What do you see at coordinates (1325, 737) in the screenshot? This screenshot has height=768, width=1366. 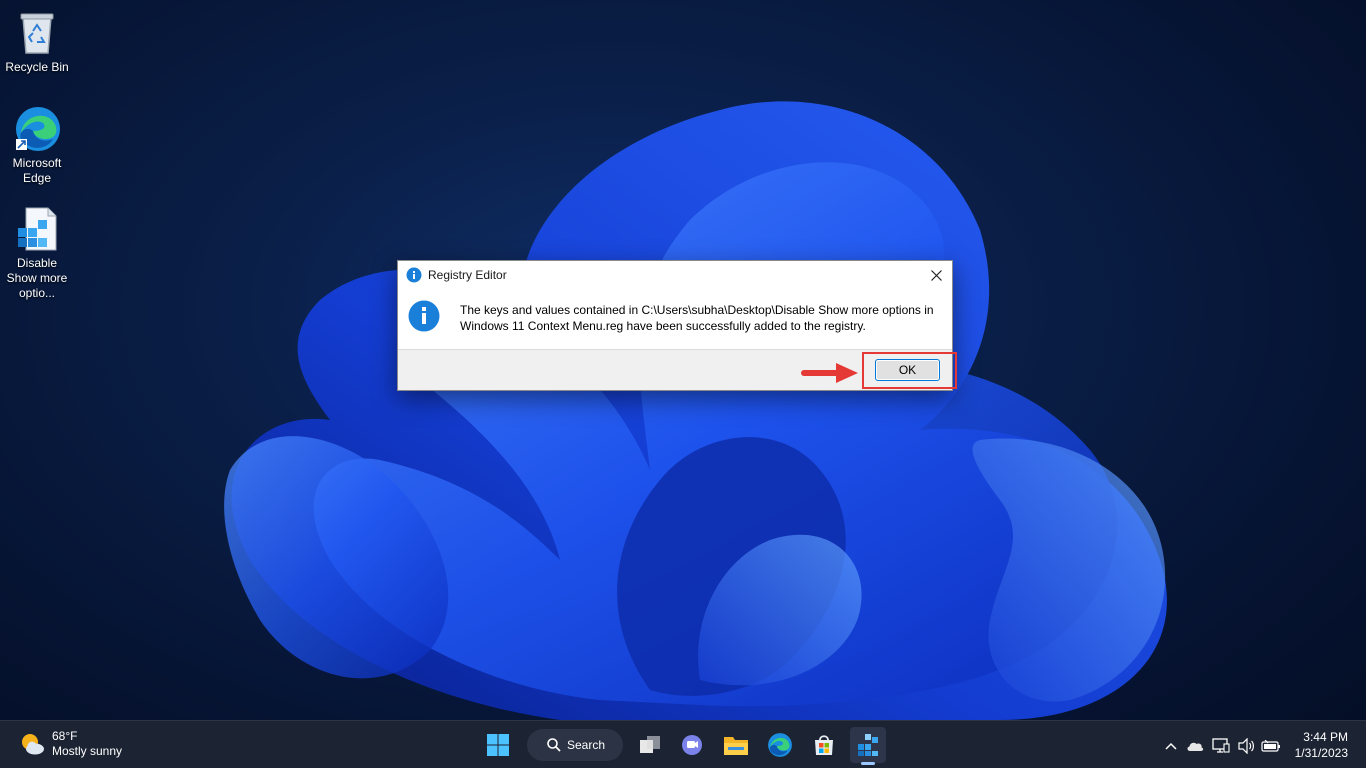 I see `clock-time: 3:44 PM` at bounding box center [1325, 737].